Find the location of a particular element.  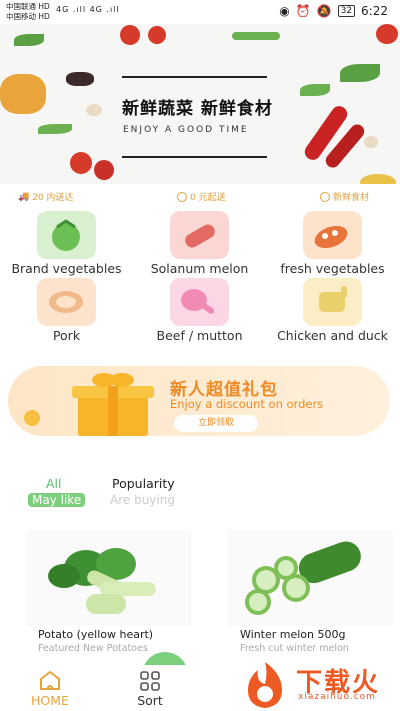

category-label: Beef / mutton is located at coordinates (199, 335).